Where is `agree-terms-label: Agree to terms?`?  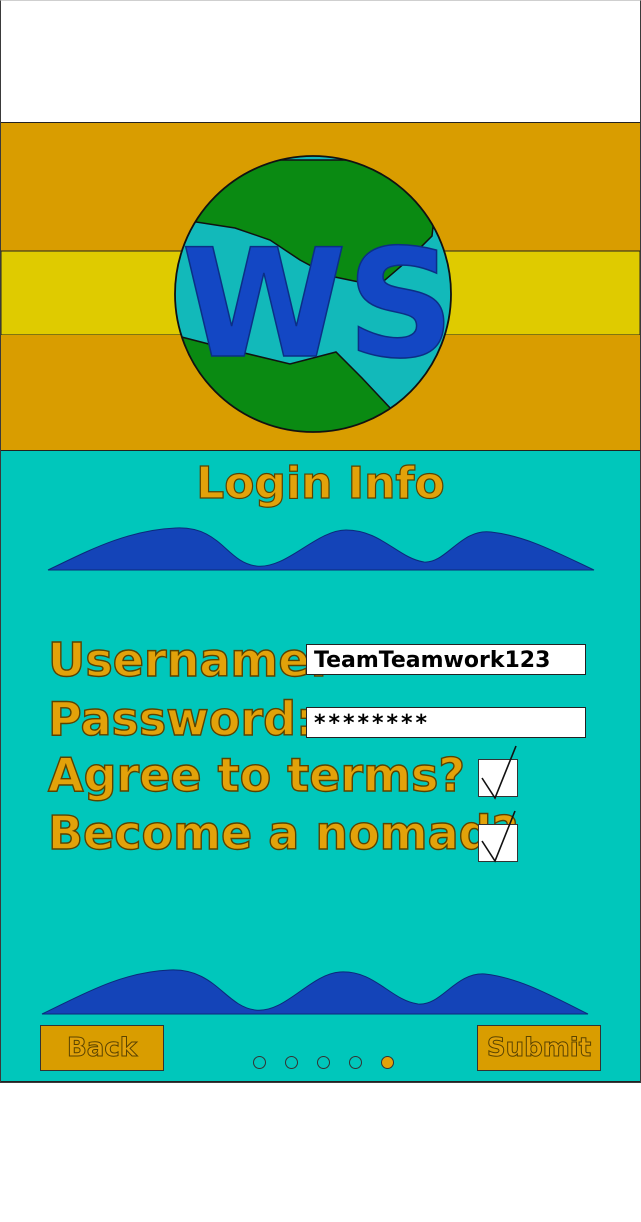
agree-terms-label: Agree to terms? is located at coordinates (256, 775).